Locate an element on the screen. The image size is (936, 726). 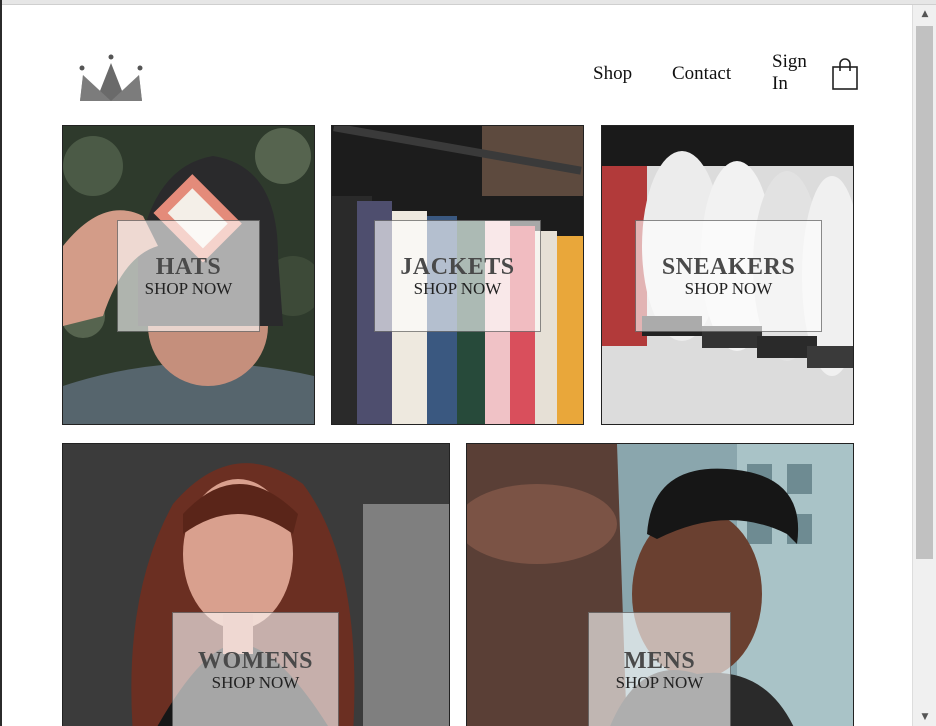
category-tile-jackets: JACKETS SHOP NOW is located at coordinates (457, 275).